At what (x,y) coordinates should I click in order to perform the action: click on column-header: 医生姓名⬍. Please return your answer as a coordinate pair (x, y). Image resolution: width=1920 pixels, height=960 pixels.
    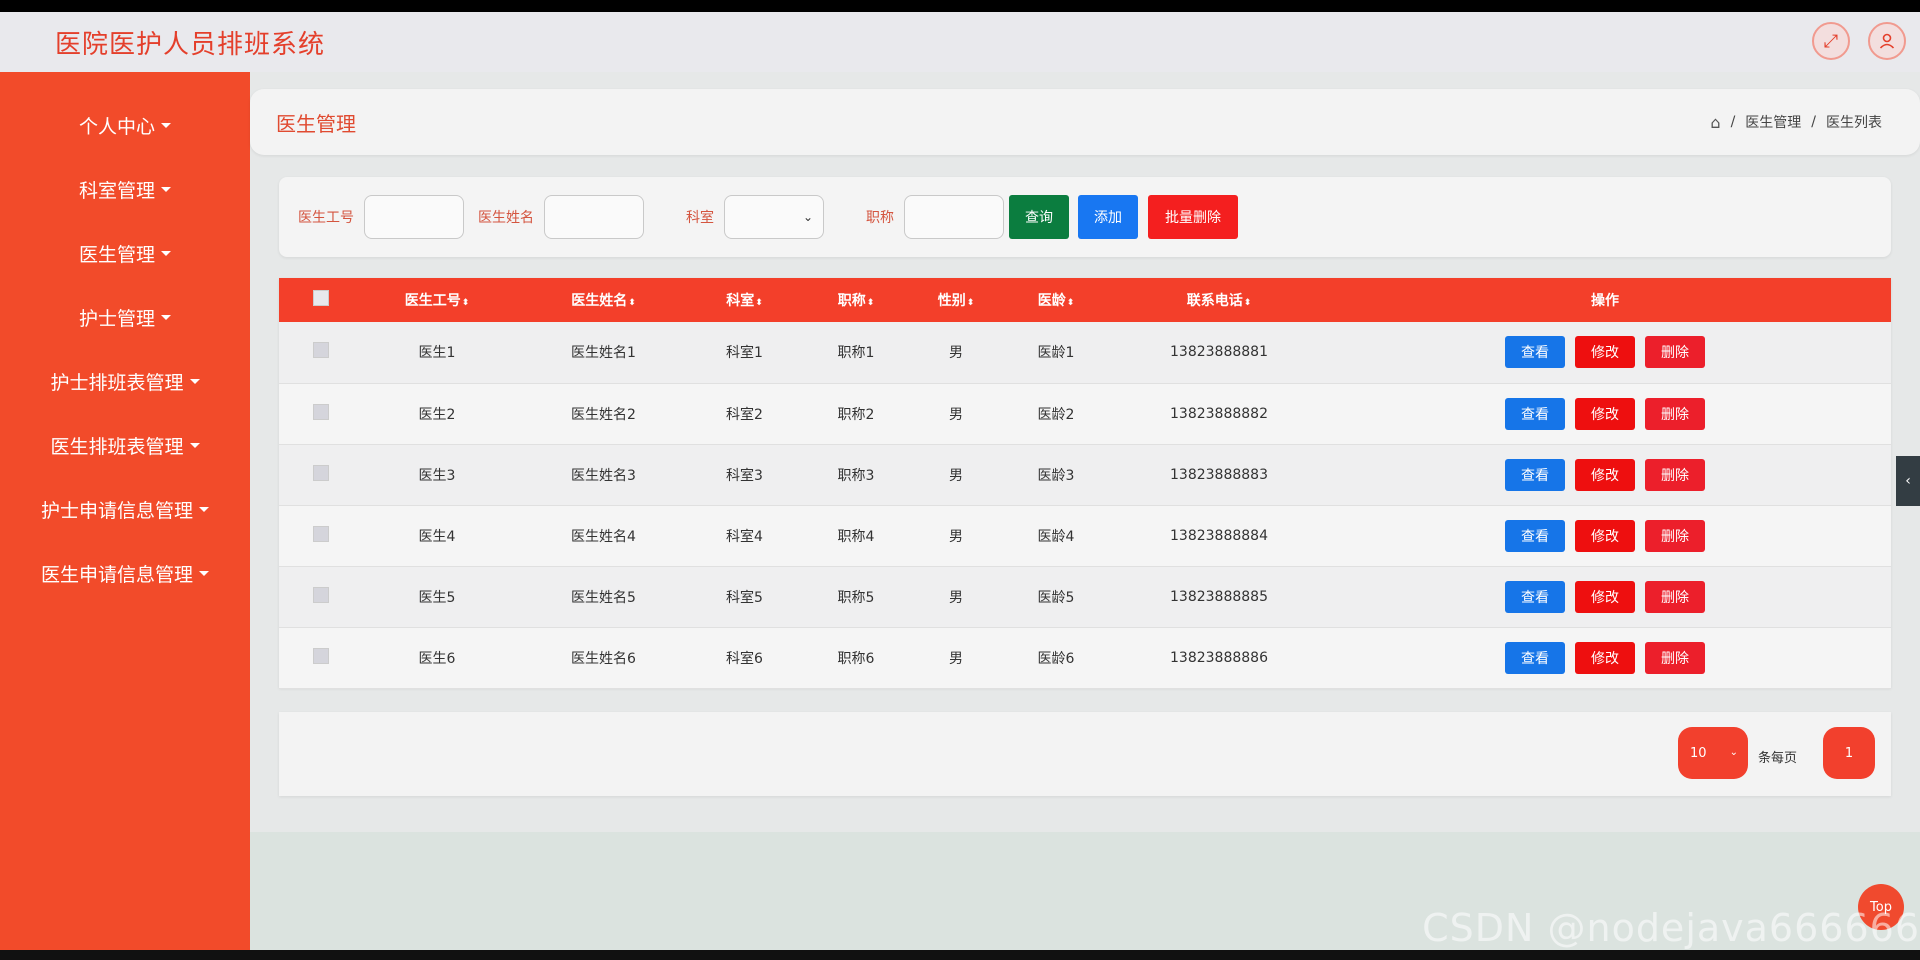
    Looking at the image, I should click on (603, 300).